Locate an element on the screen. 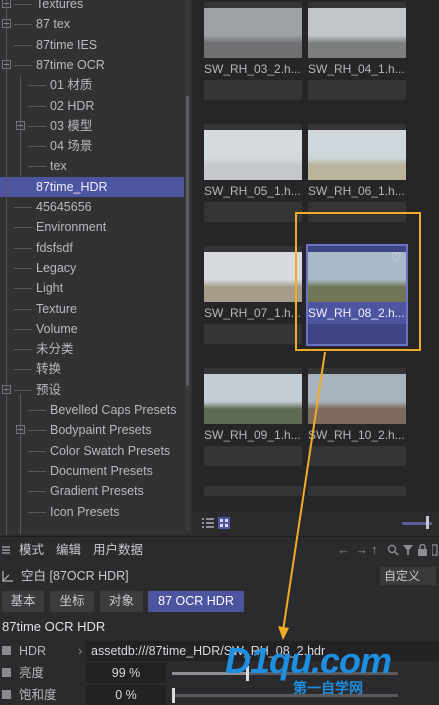 The height and width of the screenshot is (705, 439). tree-item: tex is located at coordinates (92, 166).